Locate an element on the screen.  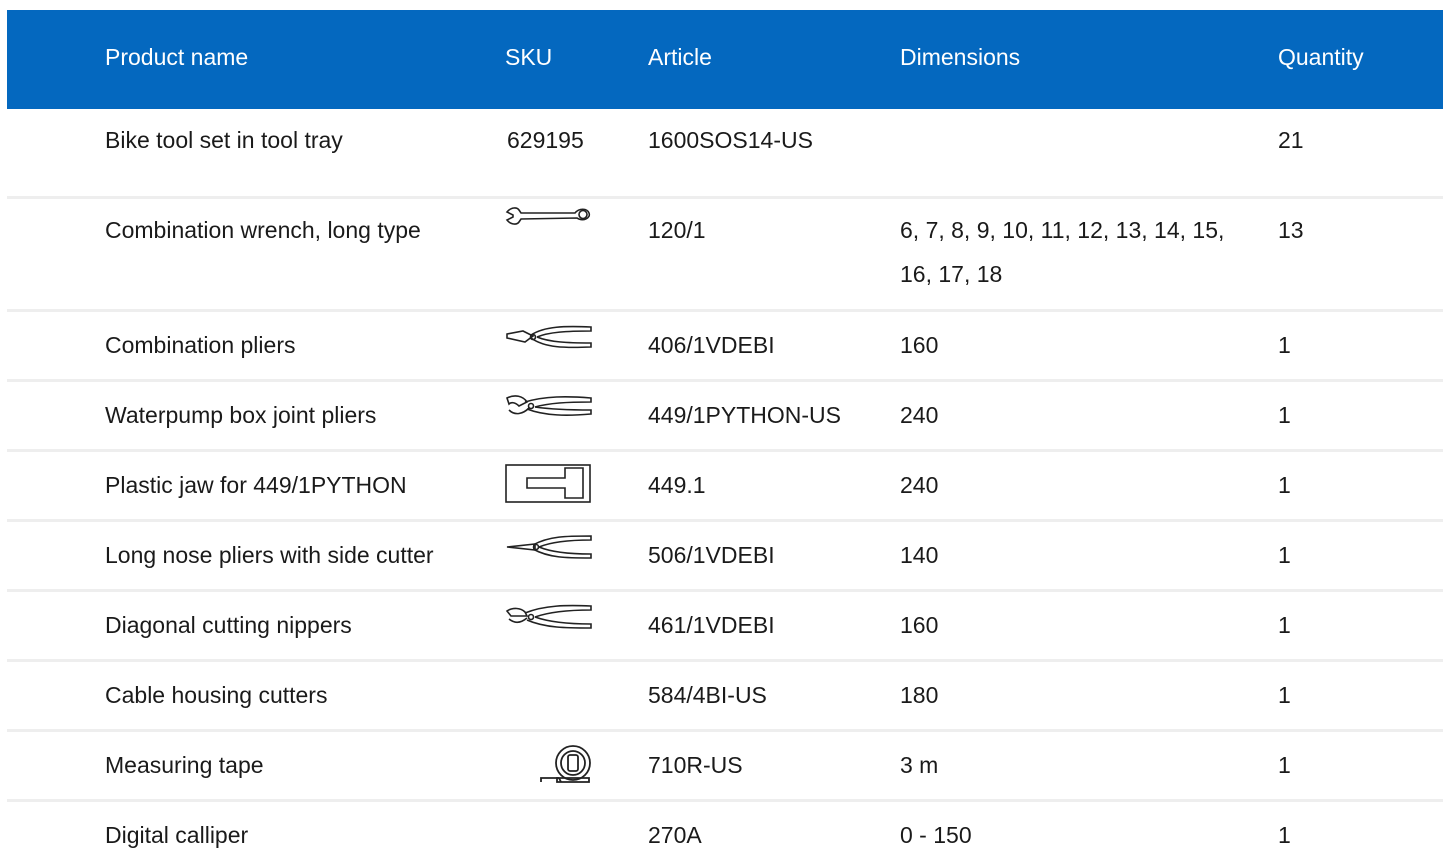
product-article: 461/1VDEBI is located at coordinates (711, 625).